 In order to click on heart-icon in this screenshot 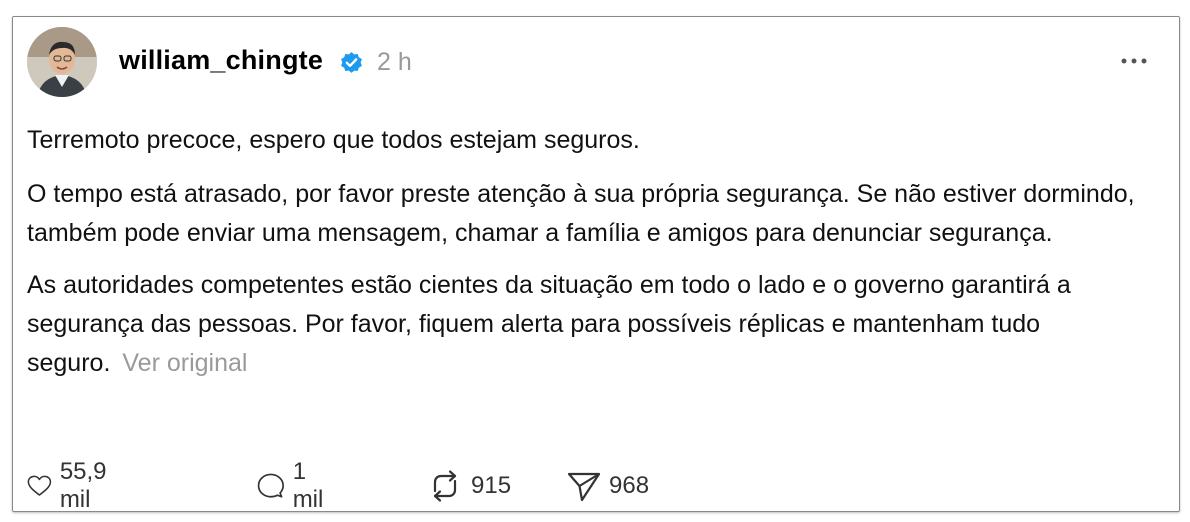, I will do `click(39, 485)`.